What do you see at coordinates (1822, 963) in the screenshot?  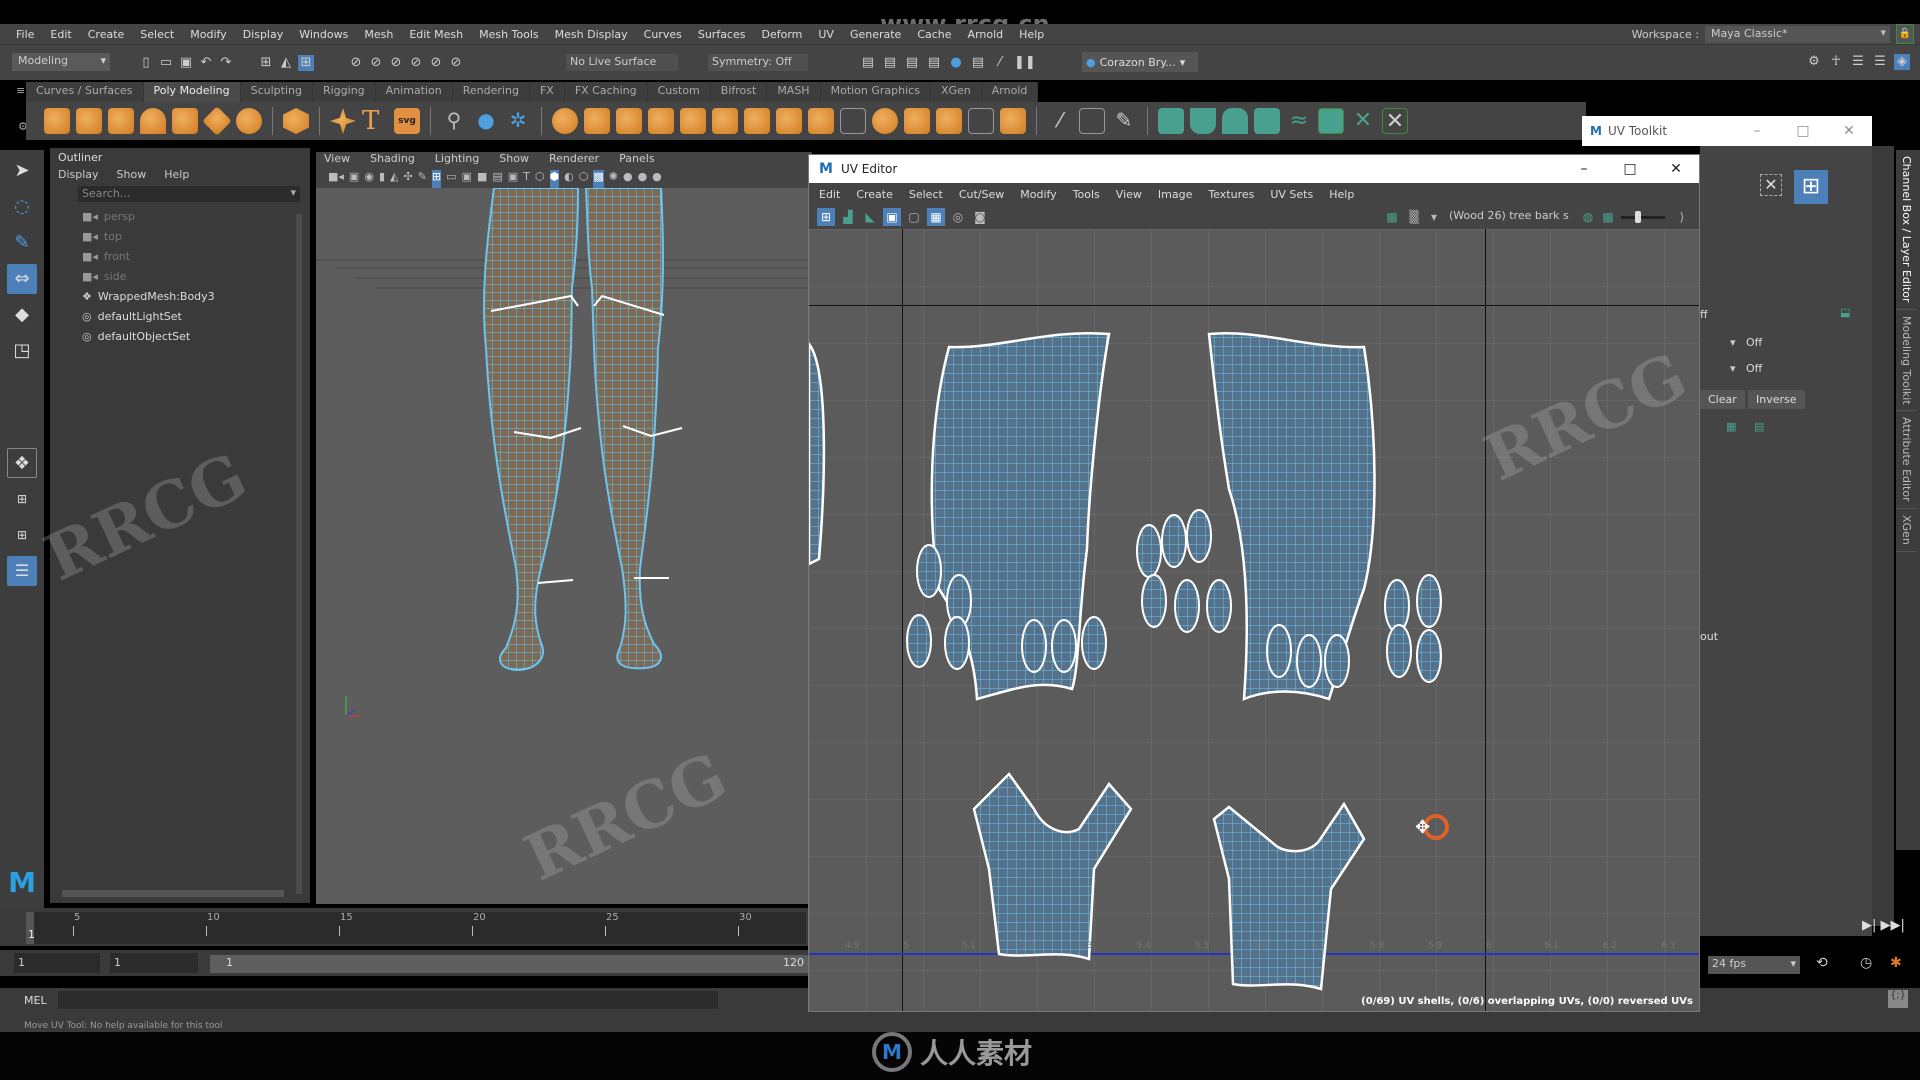 I see `loop-icon: ⟲` at bounding box center [1822, 963].